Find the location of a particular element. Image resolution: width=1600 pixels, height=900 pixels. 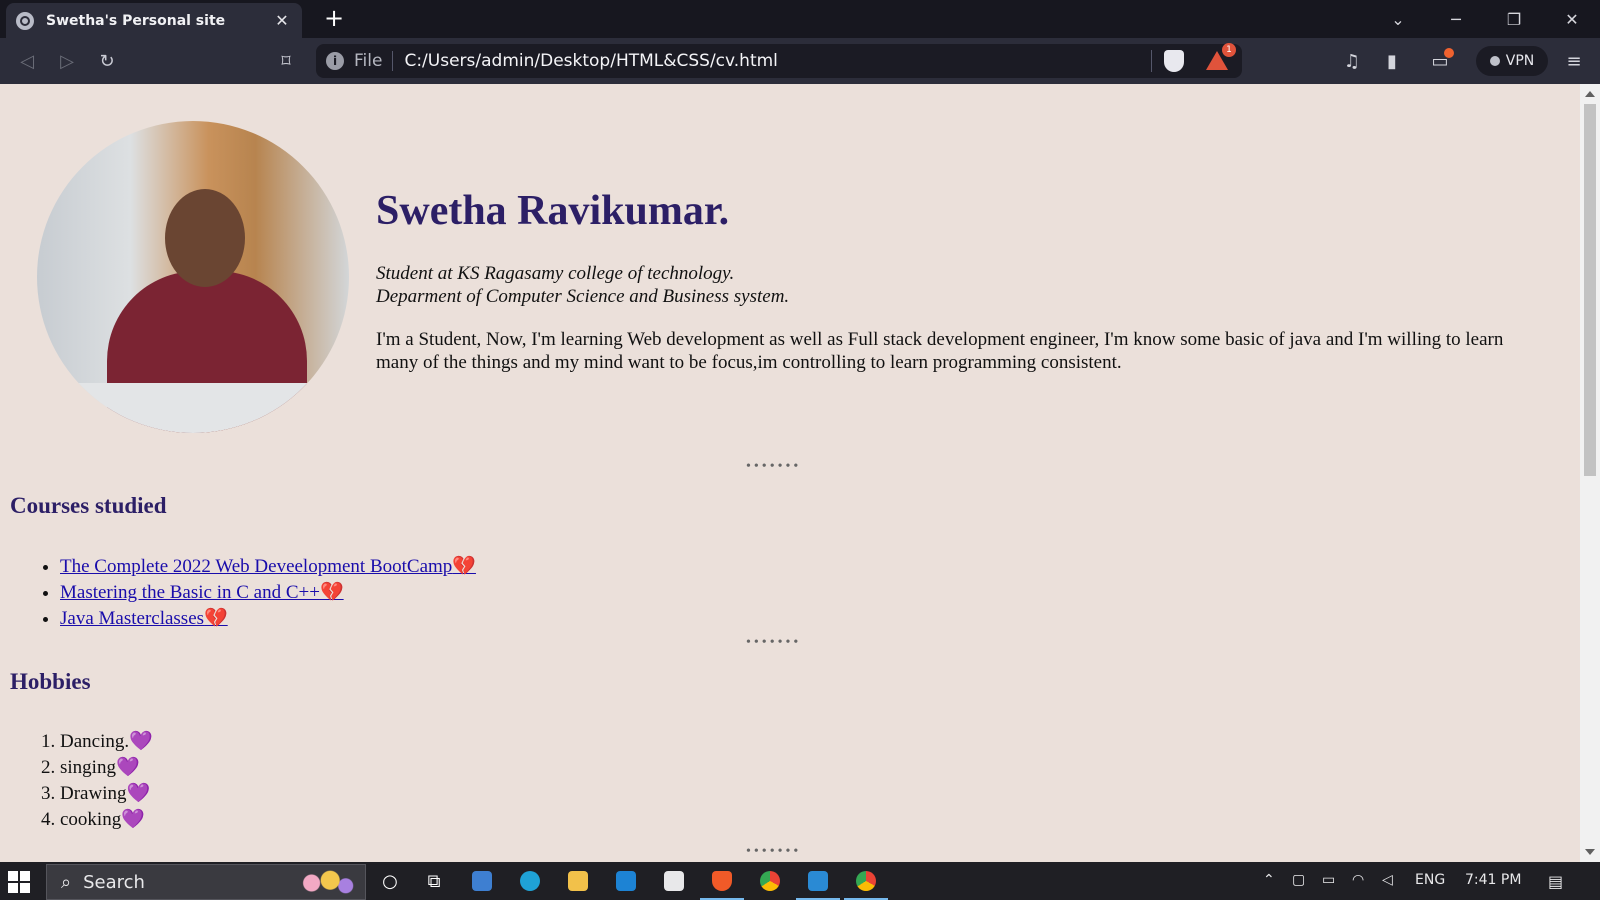

url-text: C:/Users/admin/Desktop/HTML&CSS/cv.html is located at coordinates (777, 61).